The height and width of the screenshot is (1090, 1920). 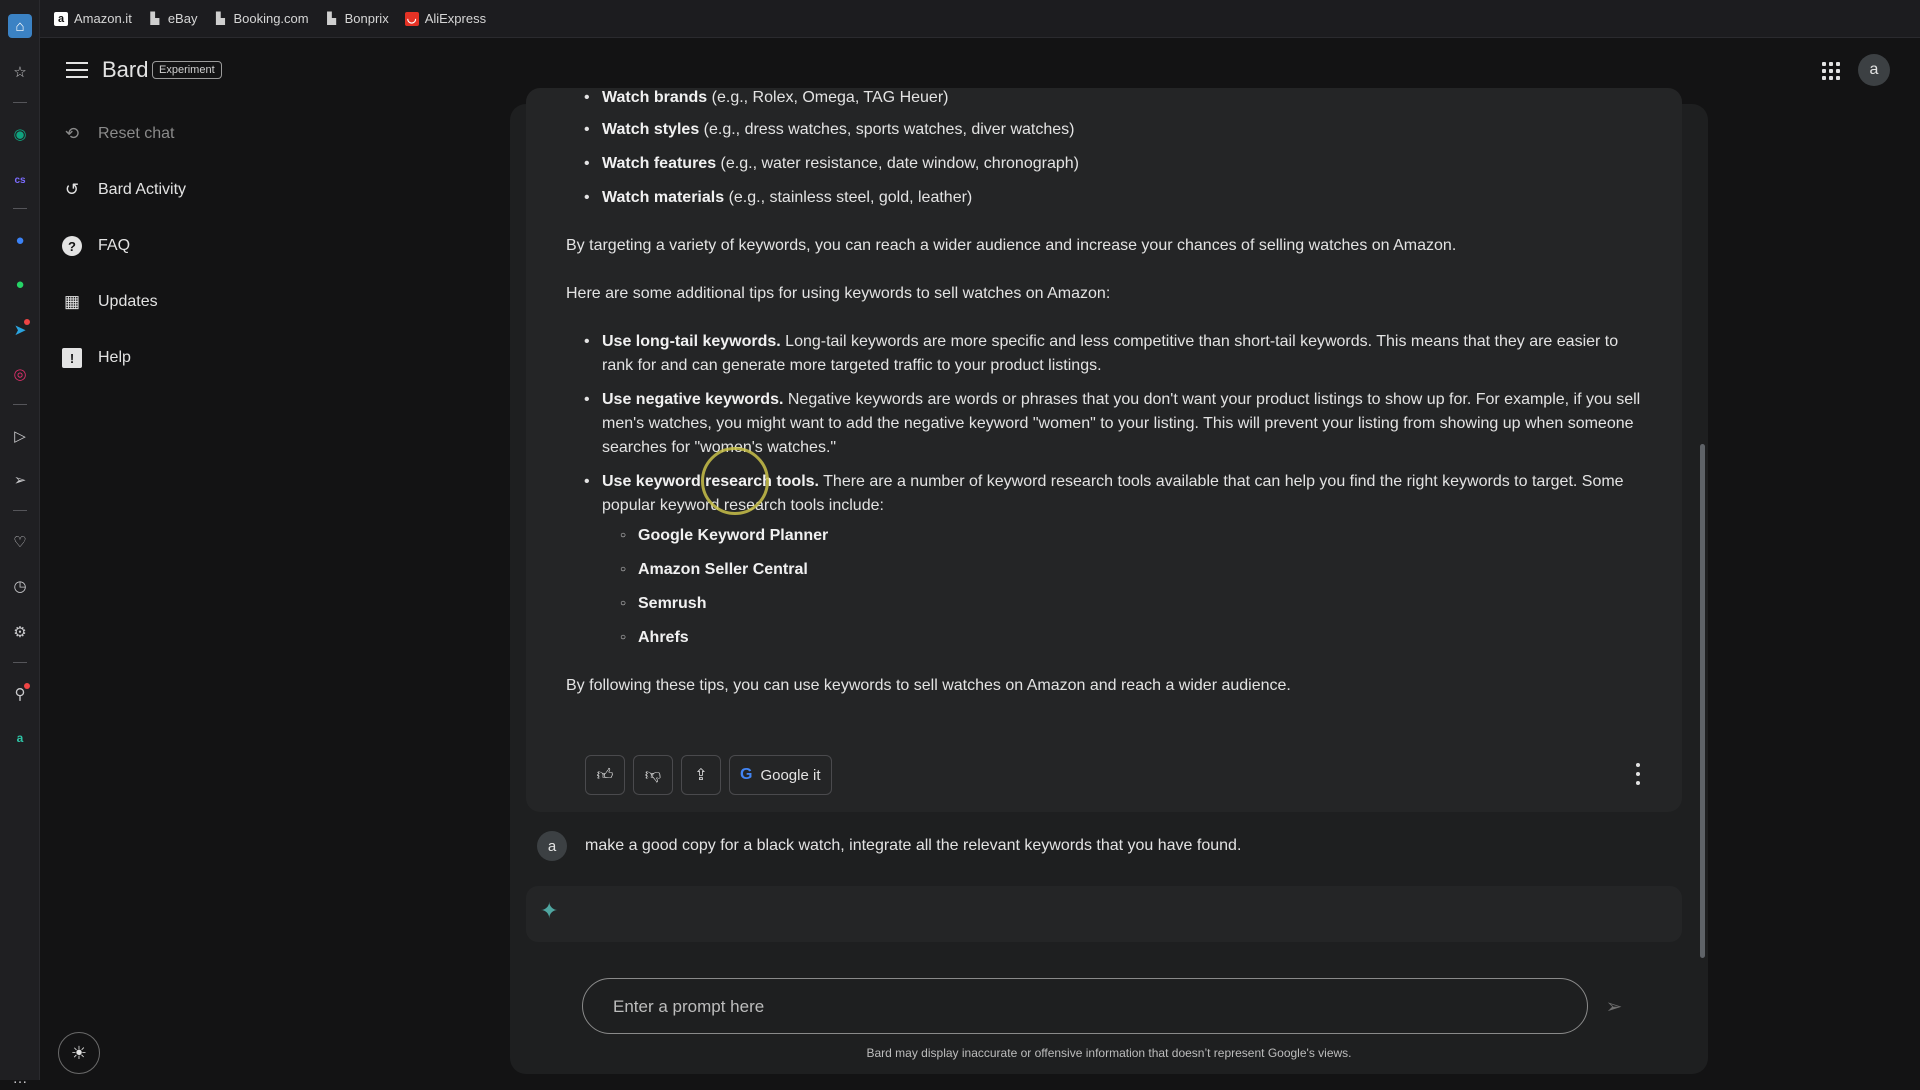 I want to click on bookmark-label: Bonprix, so click(x=366, y=18).